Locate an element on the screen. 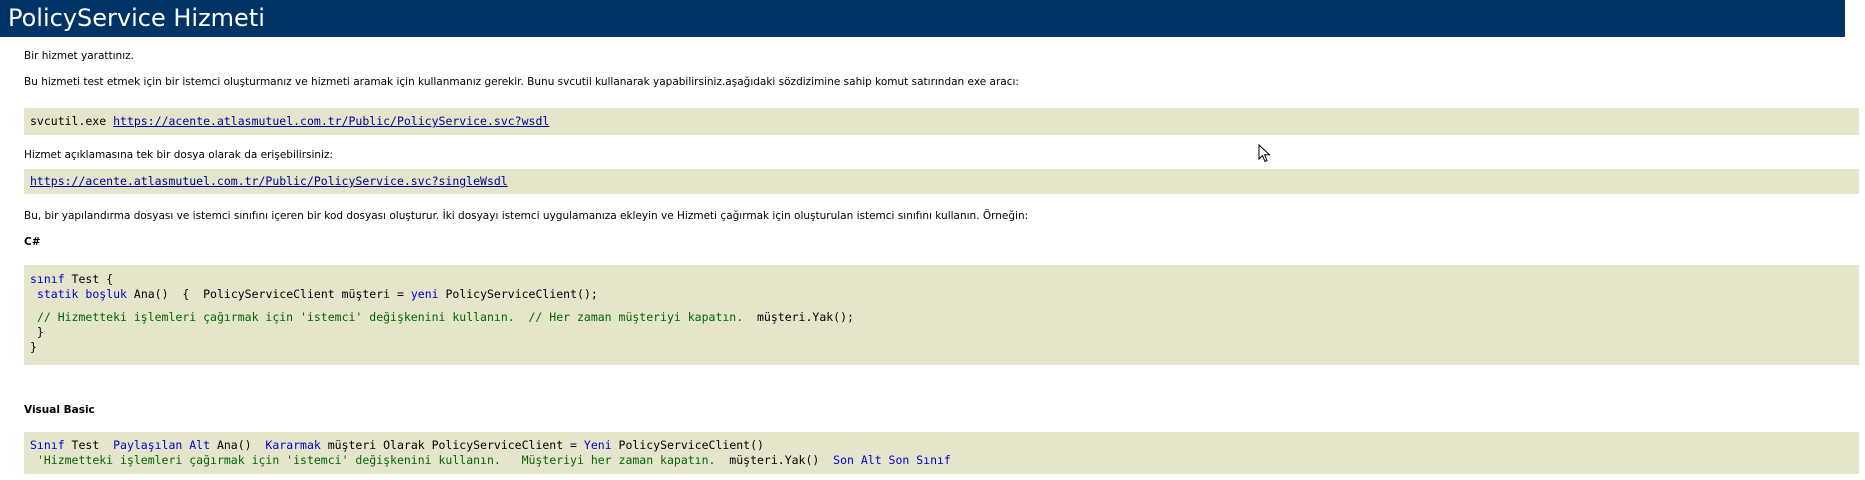 The width and height of the screenshot is (1865, 480). vb-code-text: müşteri Olarak PolicyServiceClient = is located at coordinates (452, 445).